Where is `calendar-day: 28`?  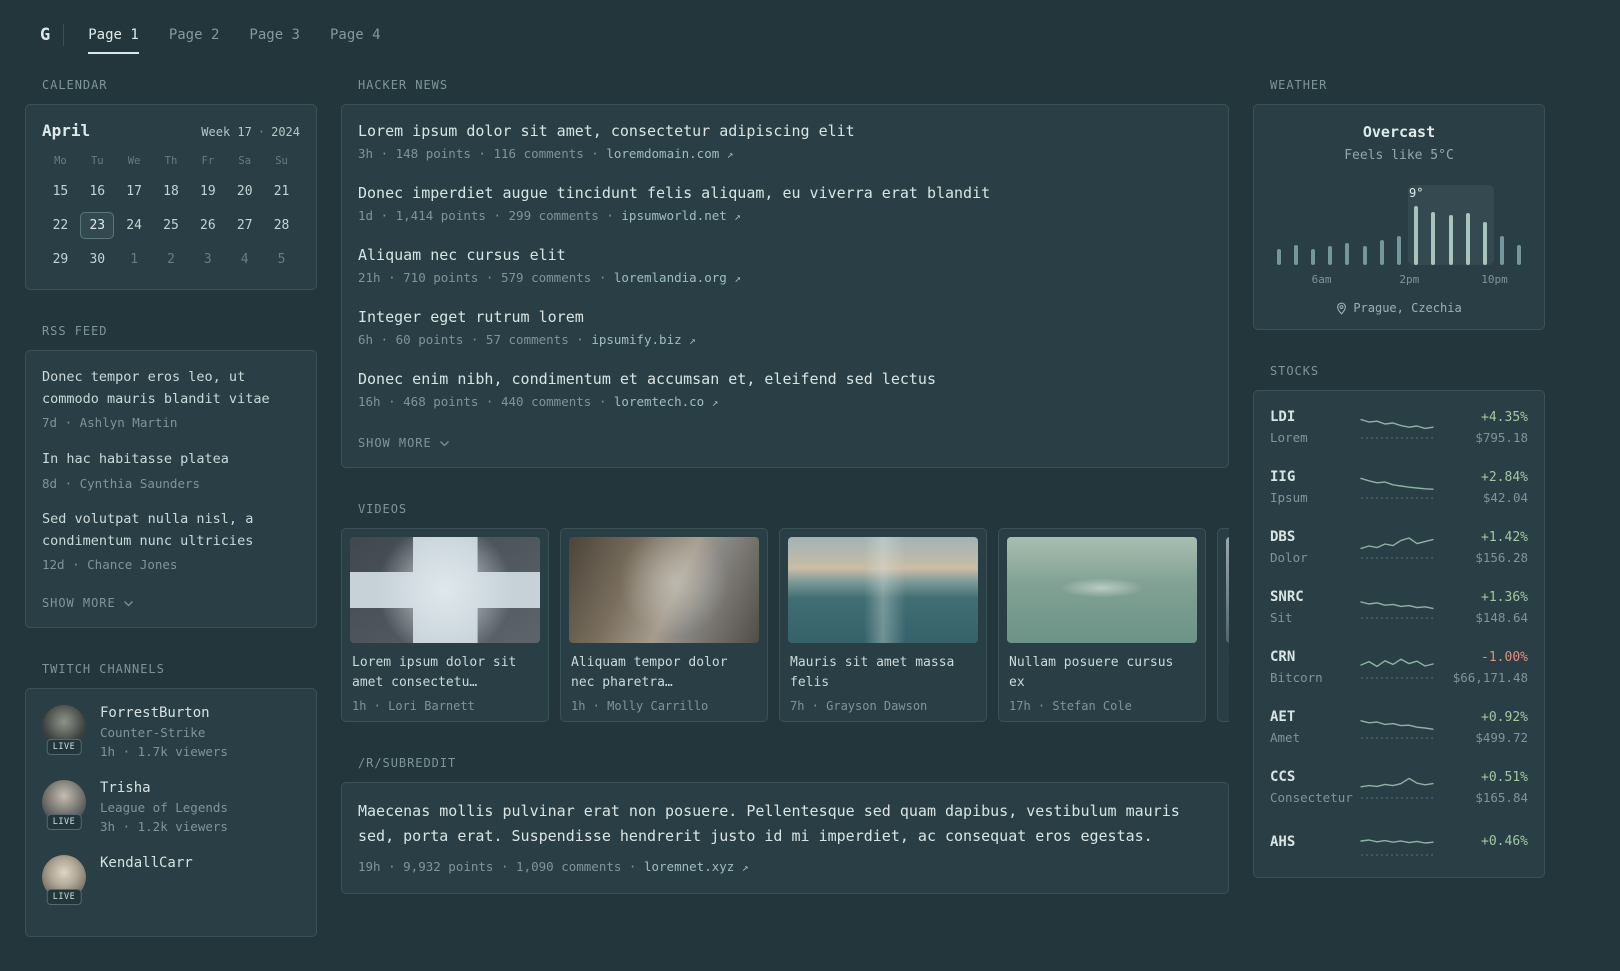
calendar-day: 28 is located at coordinates (282, 225).